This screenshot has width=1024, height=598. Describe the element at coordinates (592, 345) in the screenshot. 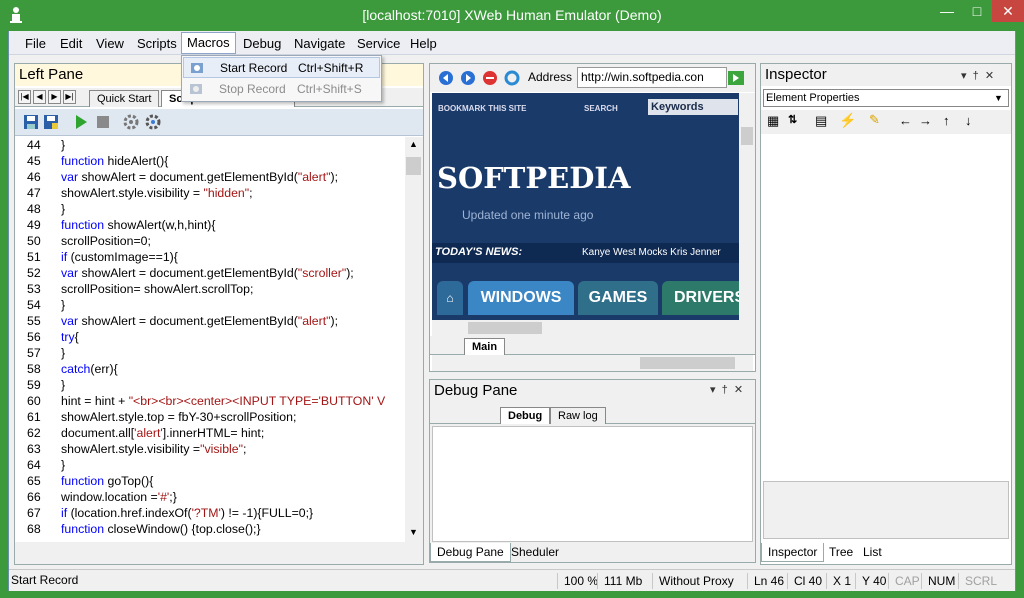

I see `browser-tabstrip: Main` at that location.